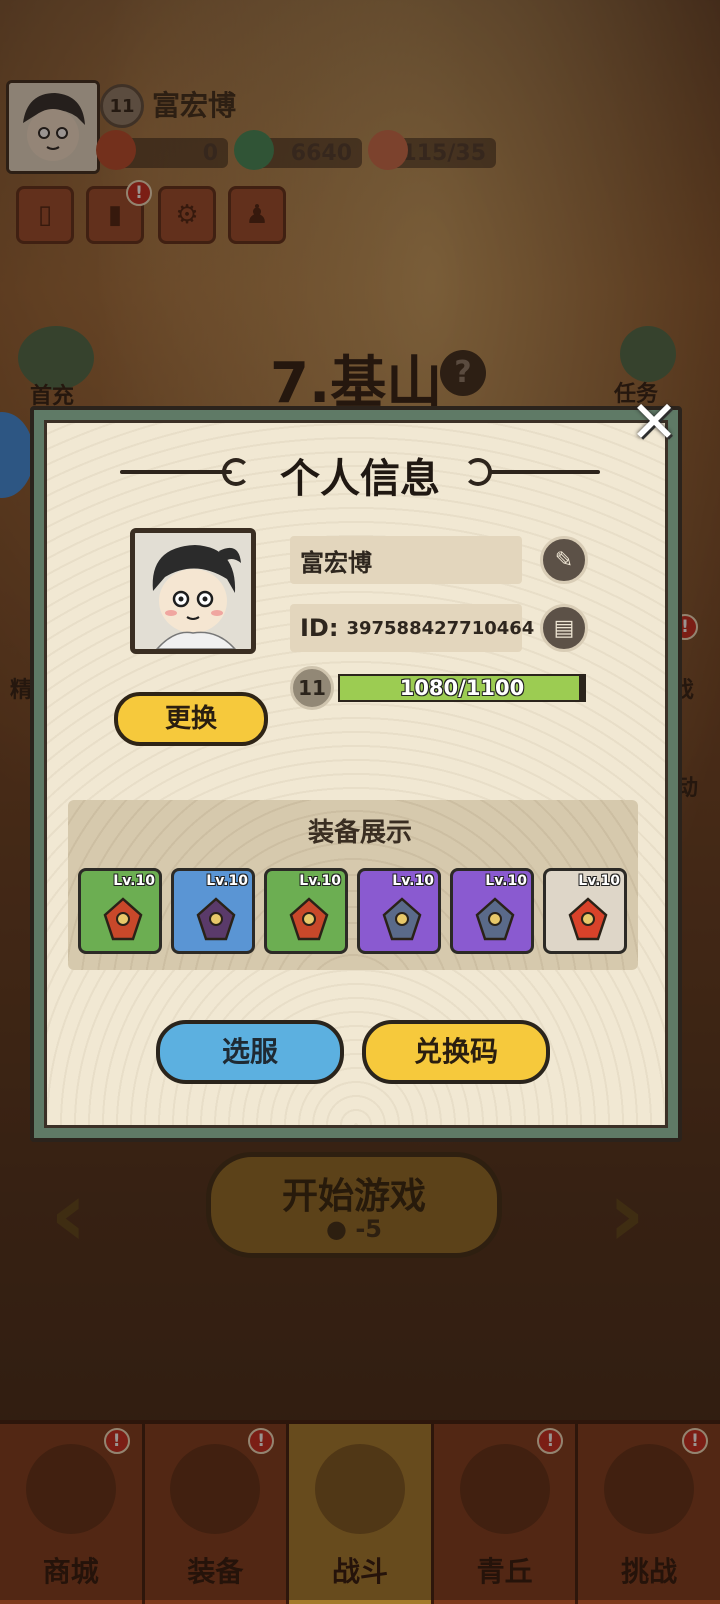 This screenshot has height=1604, width=720. What do you see at coordinates (123, 919) in the screenshot?
I see `flower-amulet-icon` at bounding box center [123, 919].